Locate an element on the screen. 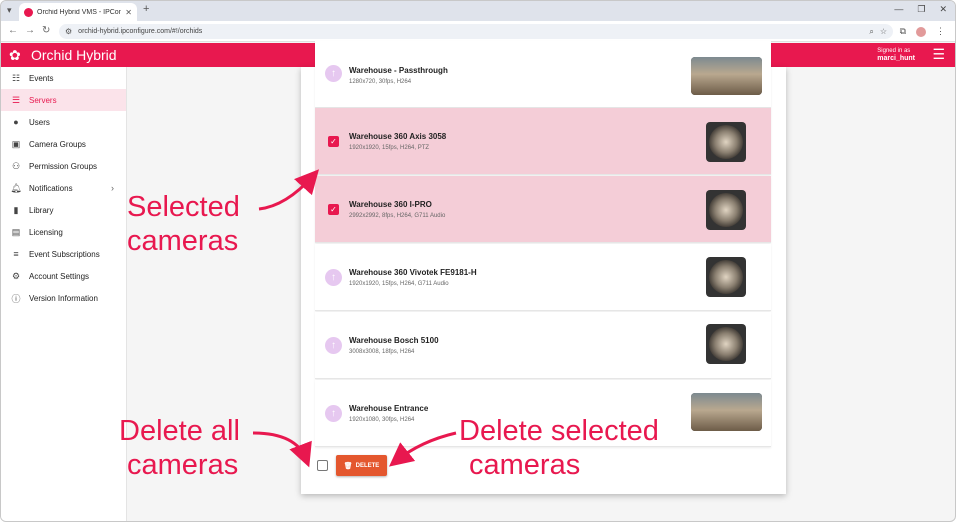  minimize-icon: — is located at coordinates (898, 9).